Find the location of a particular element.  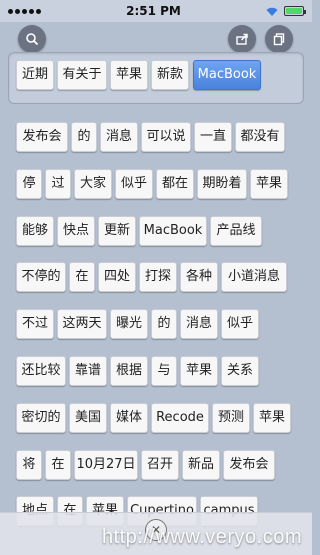

status-bar: 2:51 PM is located at coordinates (156, 11).